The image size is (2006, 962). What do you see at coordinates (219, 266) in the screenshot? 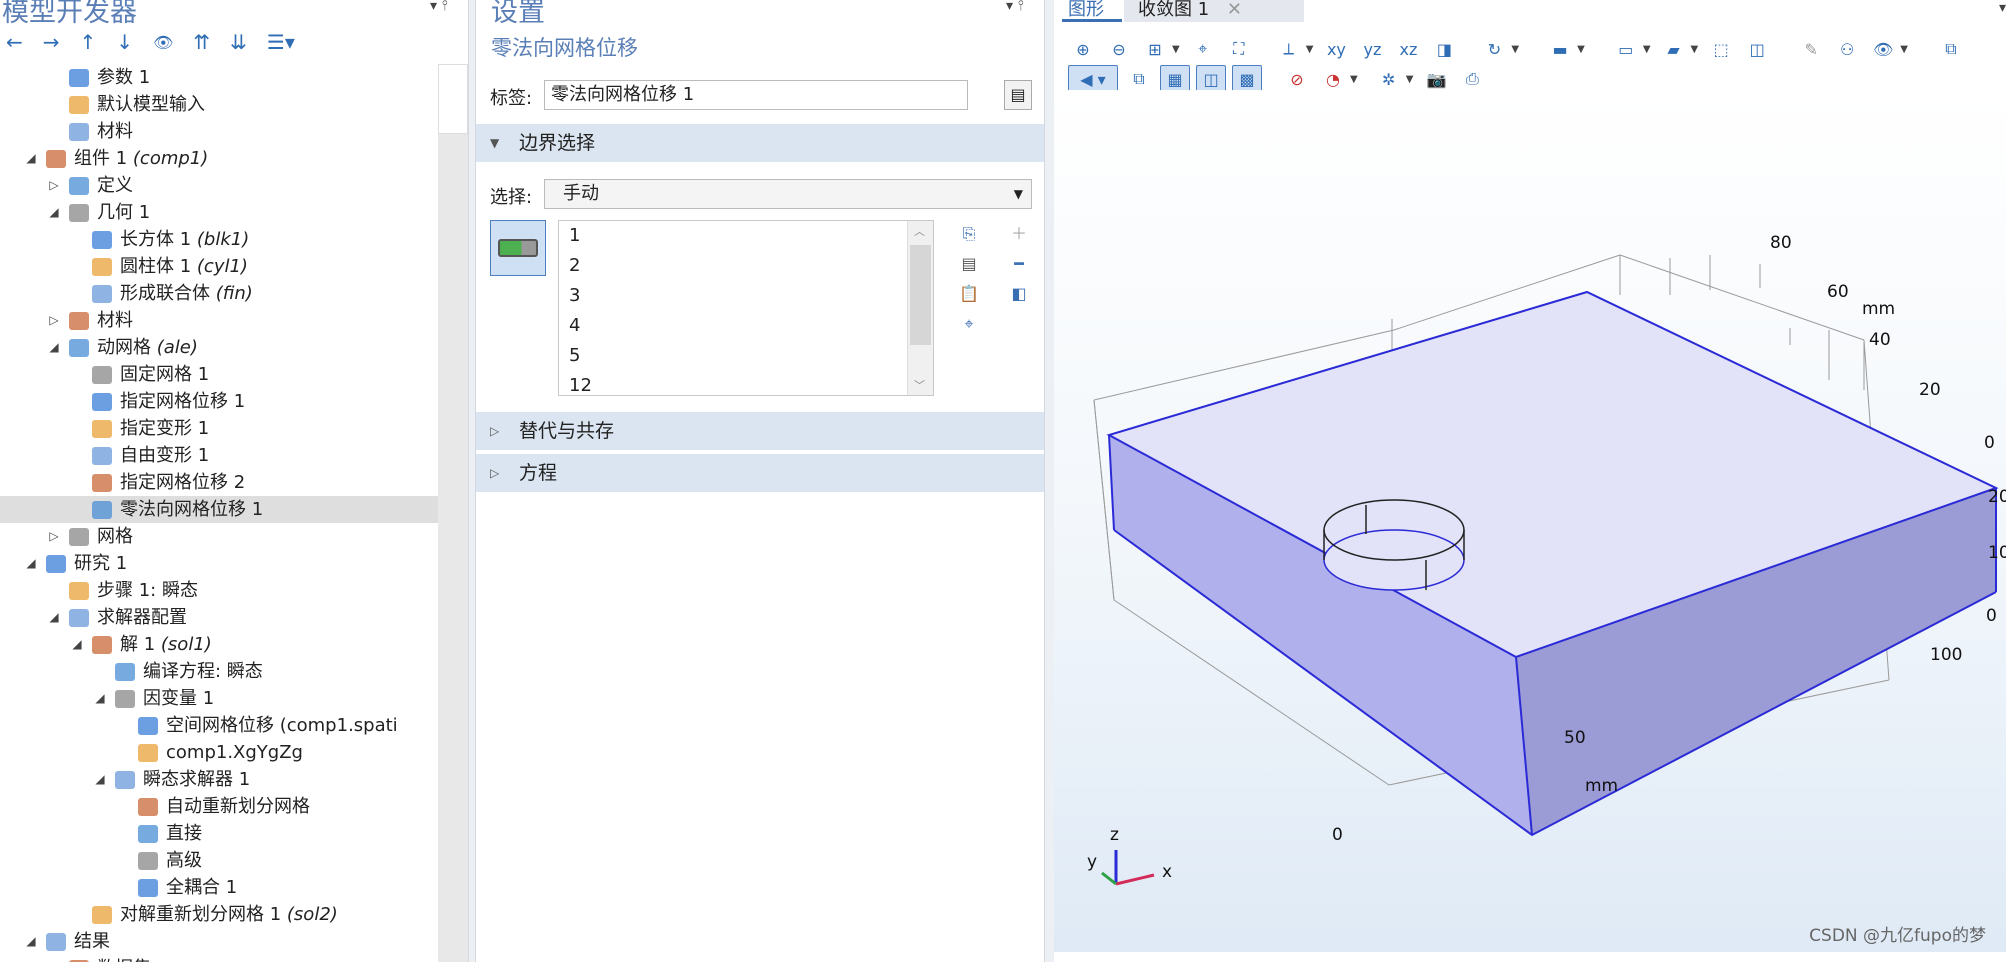
I see `tree-node: 圆柱体 1 (cyl1)` at bounding box center [219, 266].